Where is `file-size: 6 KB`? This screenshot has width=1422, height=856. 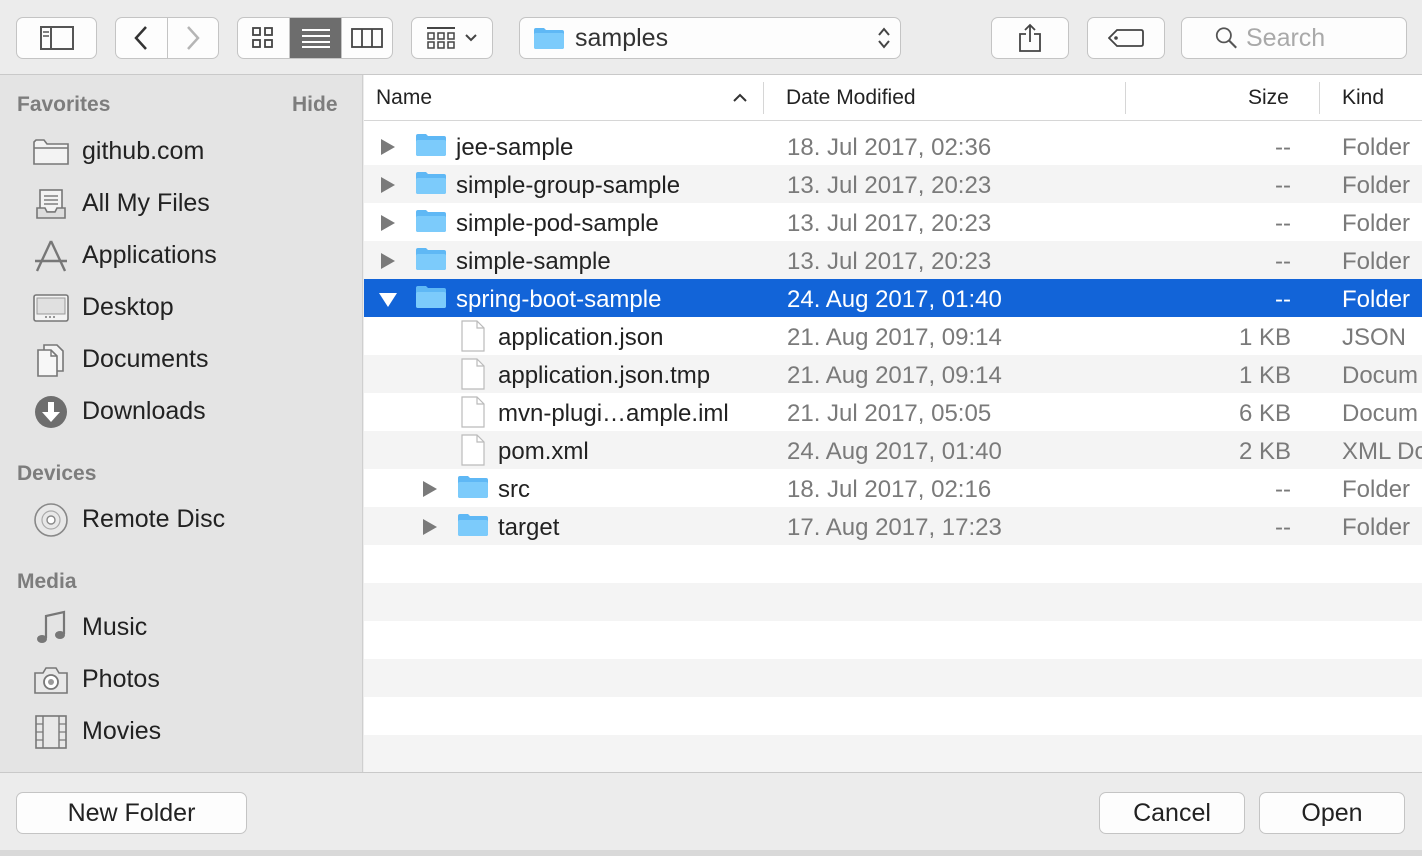
file-size: 6 KB is located at coordinates (1264, 413).